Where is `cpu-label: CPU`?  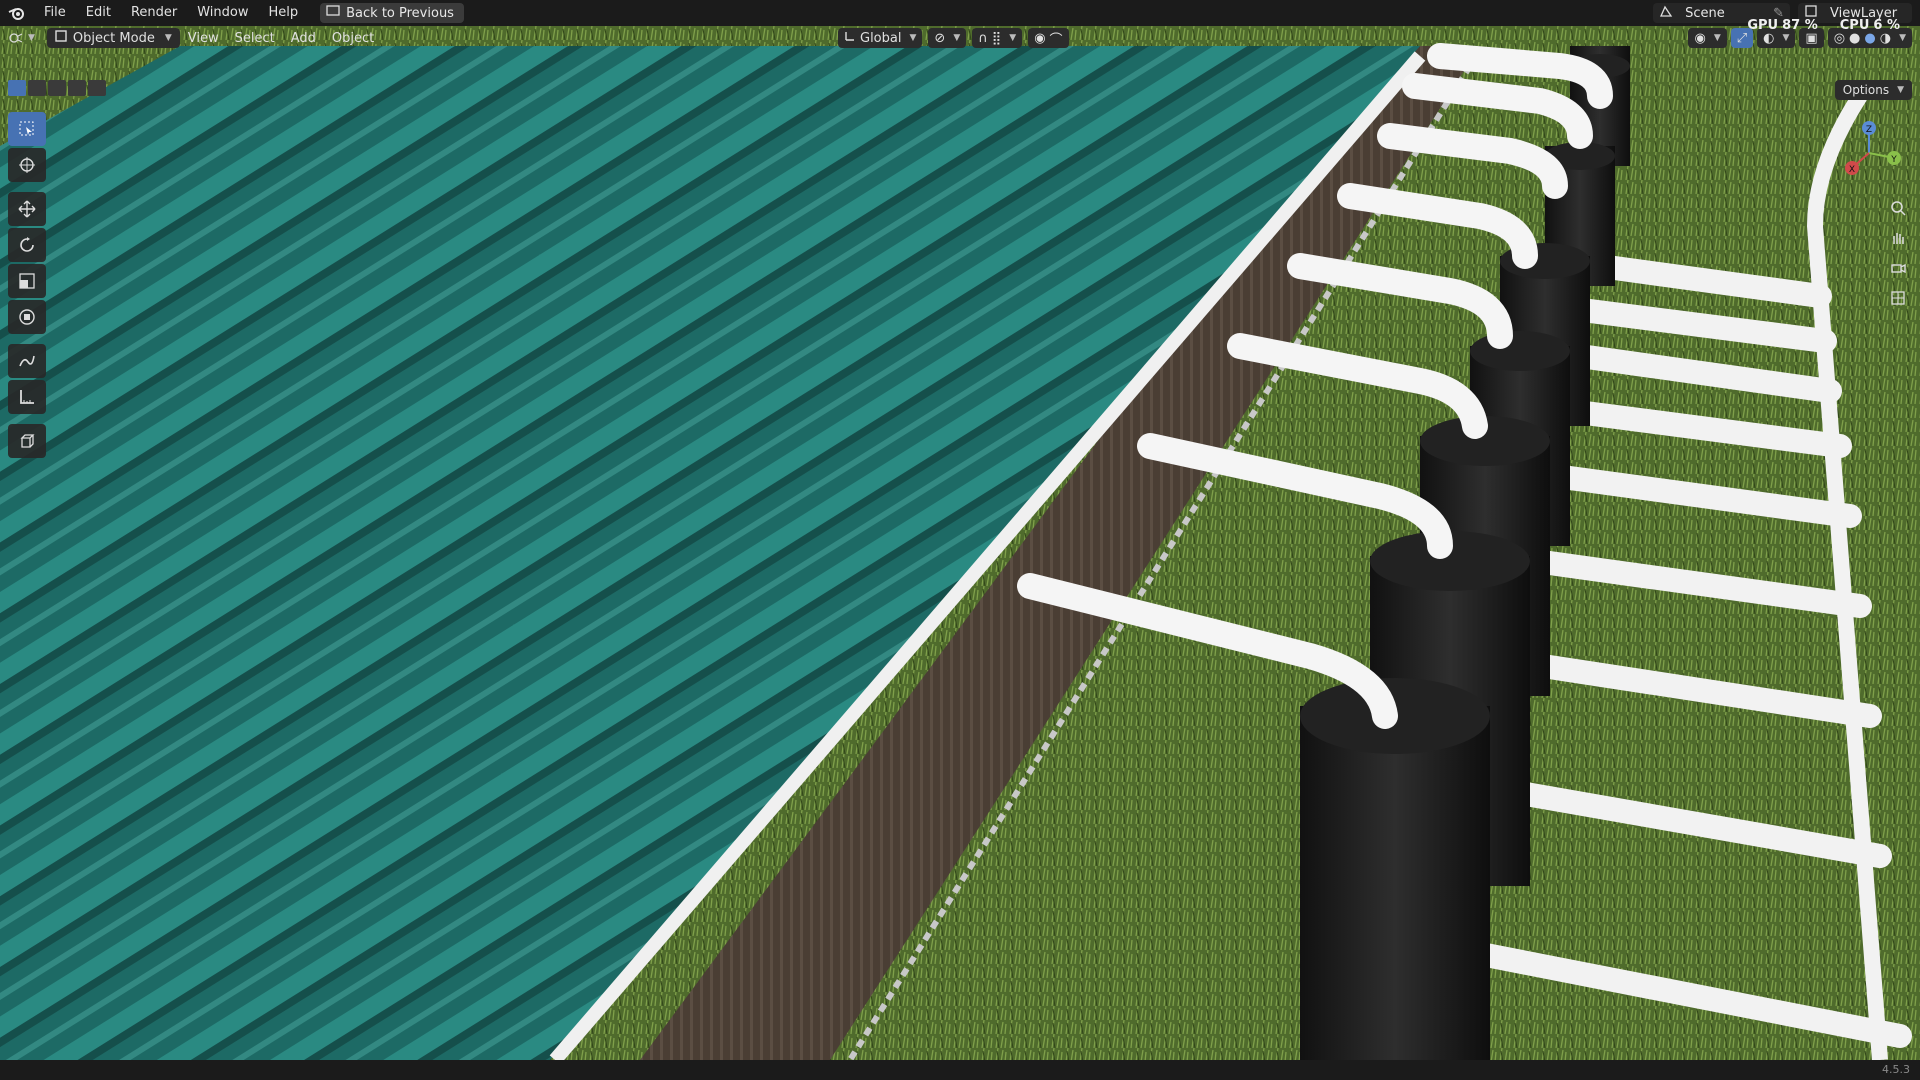
cpu-label: CPU is located at coordinates (1854, 25).